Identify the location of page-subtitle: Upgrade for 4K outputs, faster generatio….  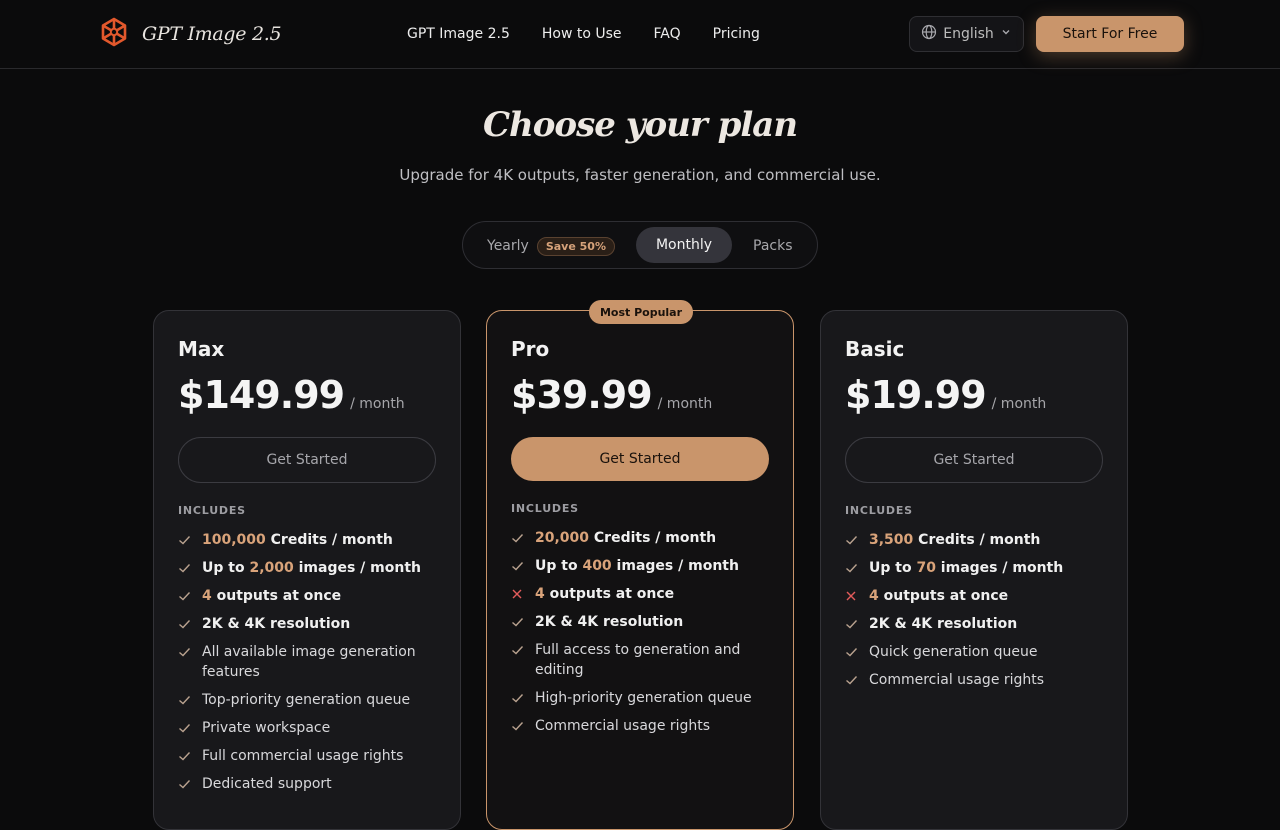
(640, 175).